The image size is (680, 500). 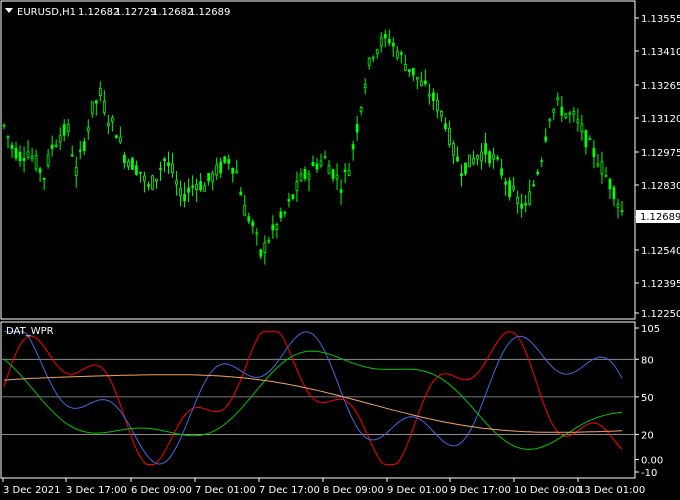 I want to click on time-tick-label: 7 Dec 01:00, so click(x=225, y=490).